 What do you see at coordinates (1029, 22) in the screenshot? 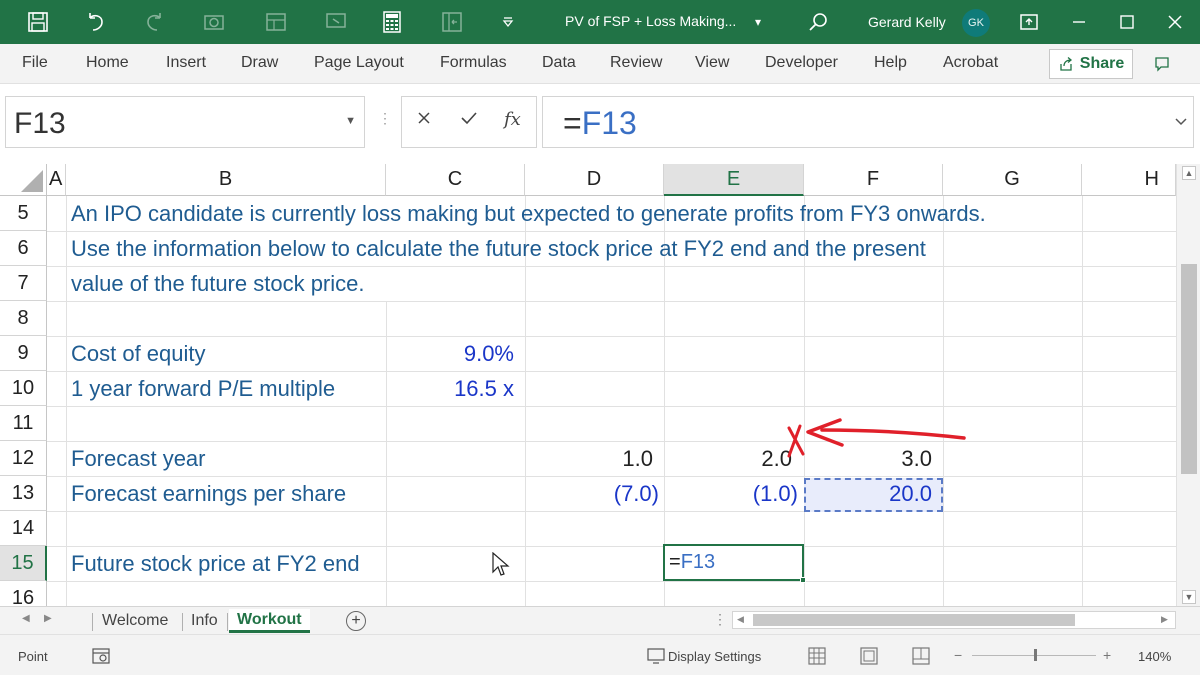
I see `ribbon-display-options-icon` at bounding box center [1029, 22].